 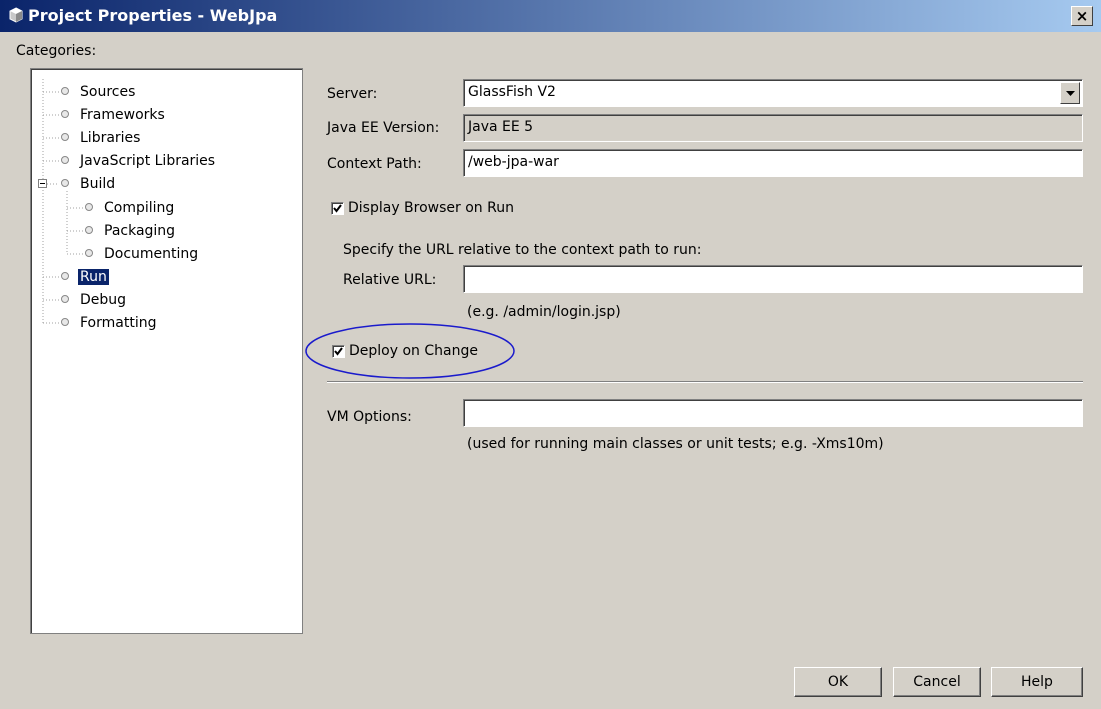 I want to click on javaee-version-label: Java EE Version:, so click(x=383, y=128).